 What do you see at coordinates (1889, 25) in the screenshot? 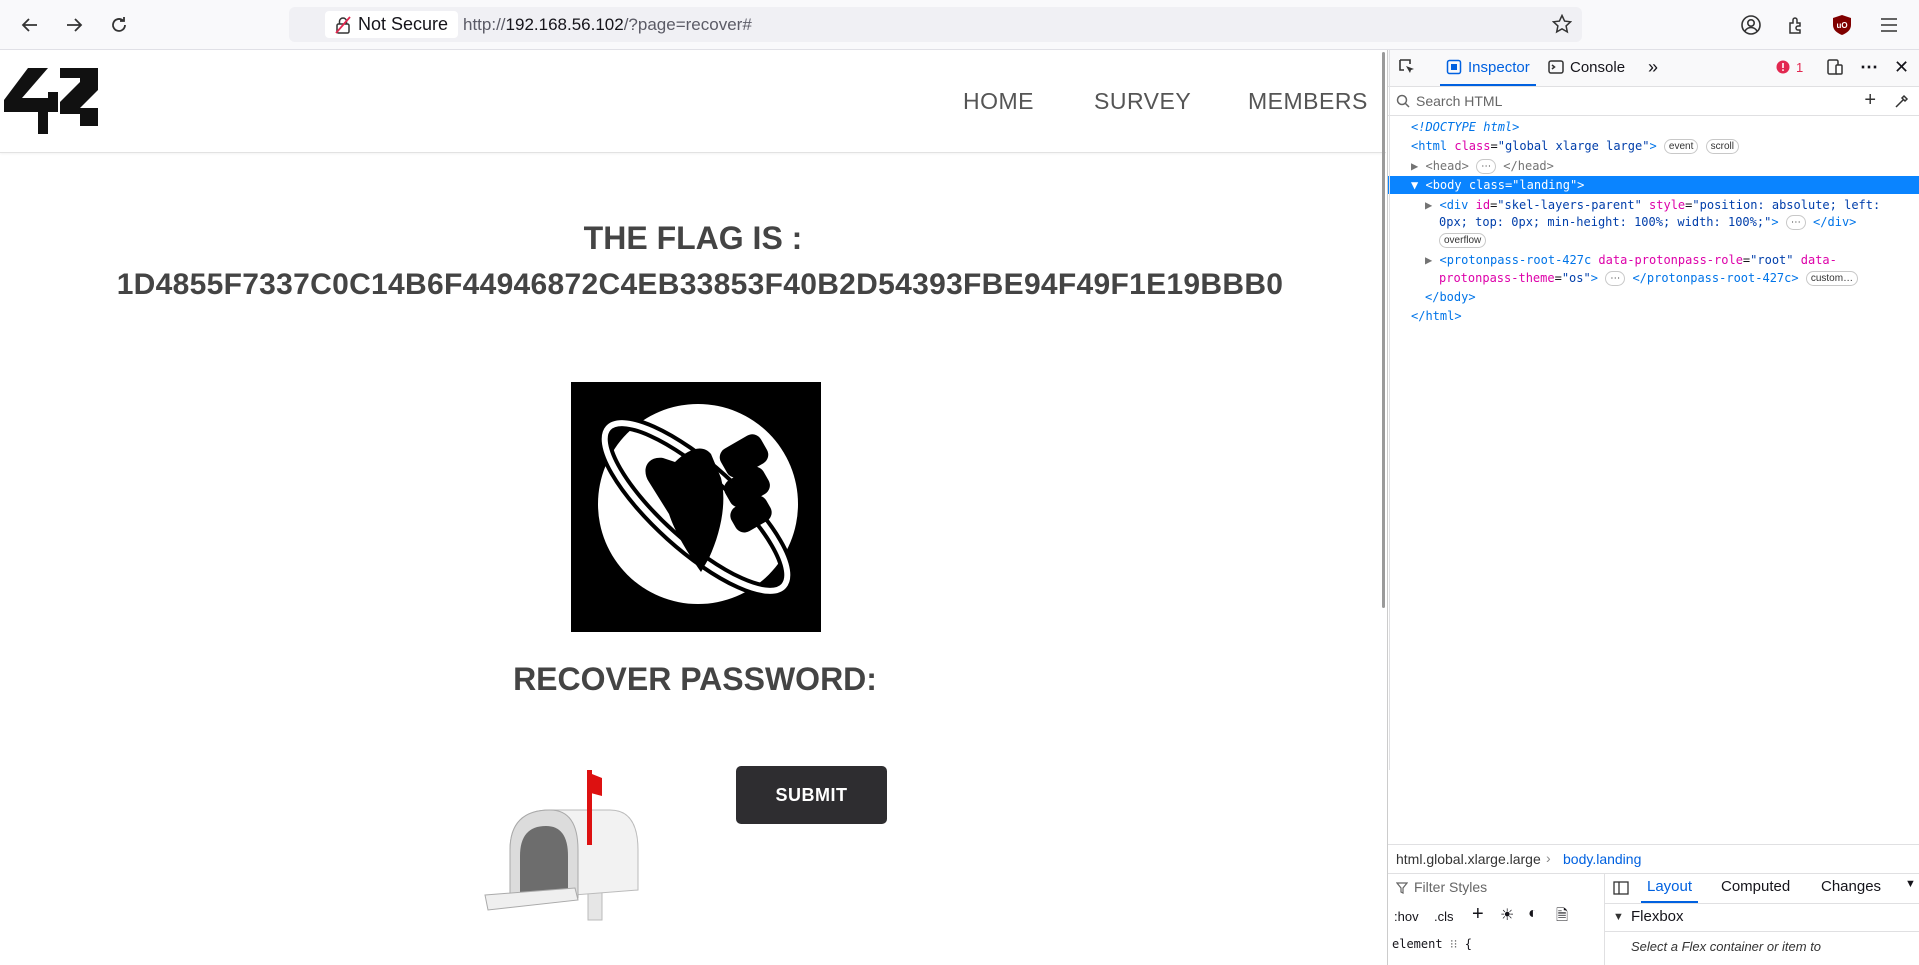
I see `app-menu-icon` at bounding box center [1889, 25].